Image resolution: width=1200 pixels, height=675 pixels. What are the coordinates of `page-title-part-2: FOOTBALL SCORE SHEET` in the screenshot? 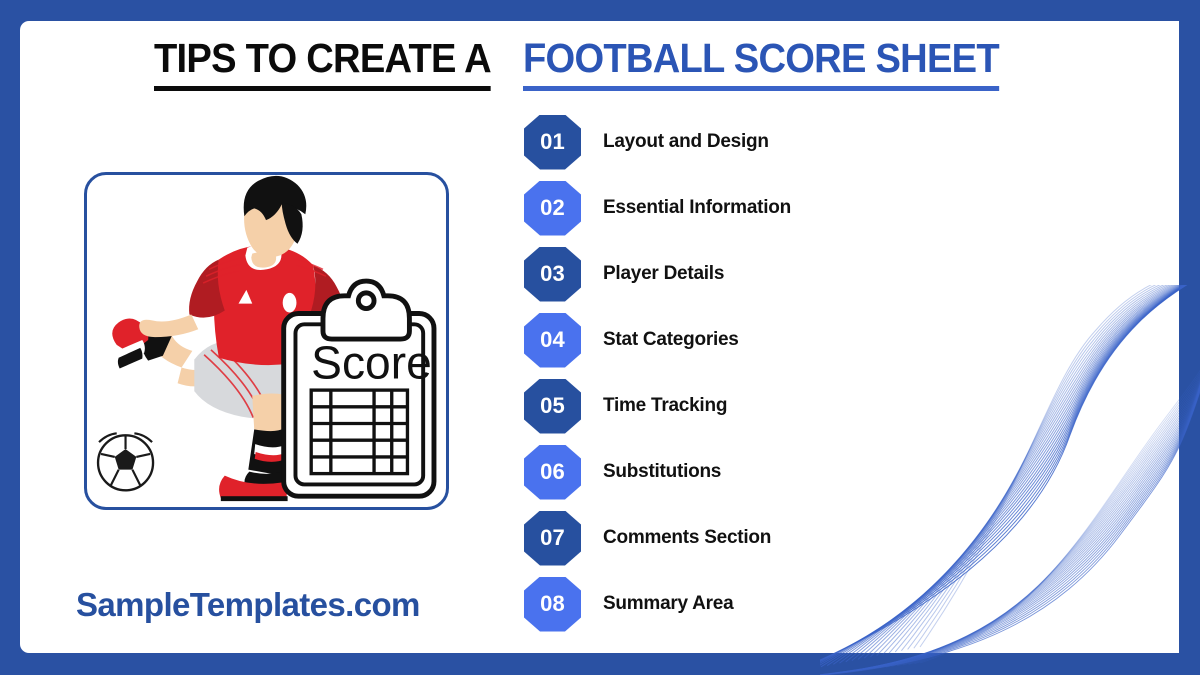 It's located at (761, 64).